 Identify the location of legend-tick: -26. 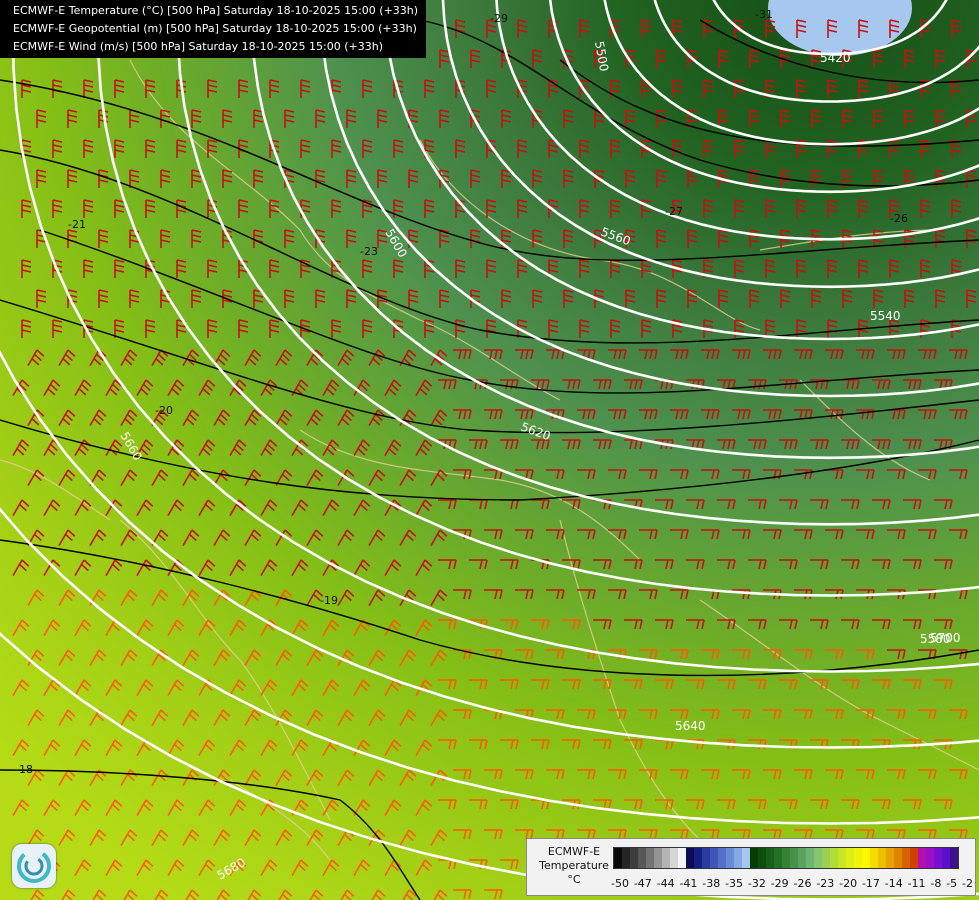
(802, 883).